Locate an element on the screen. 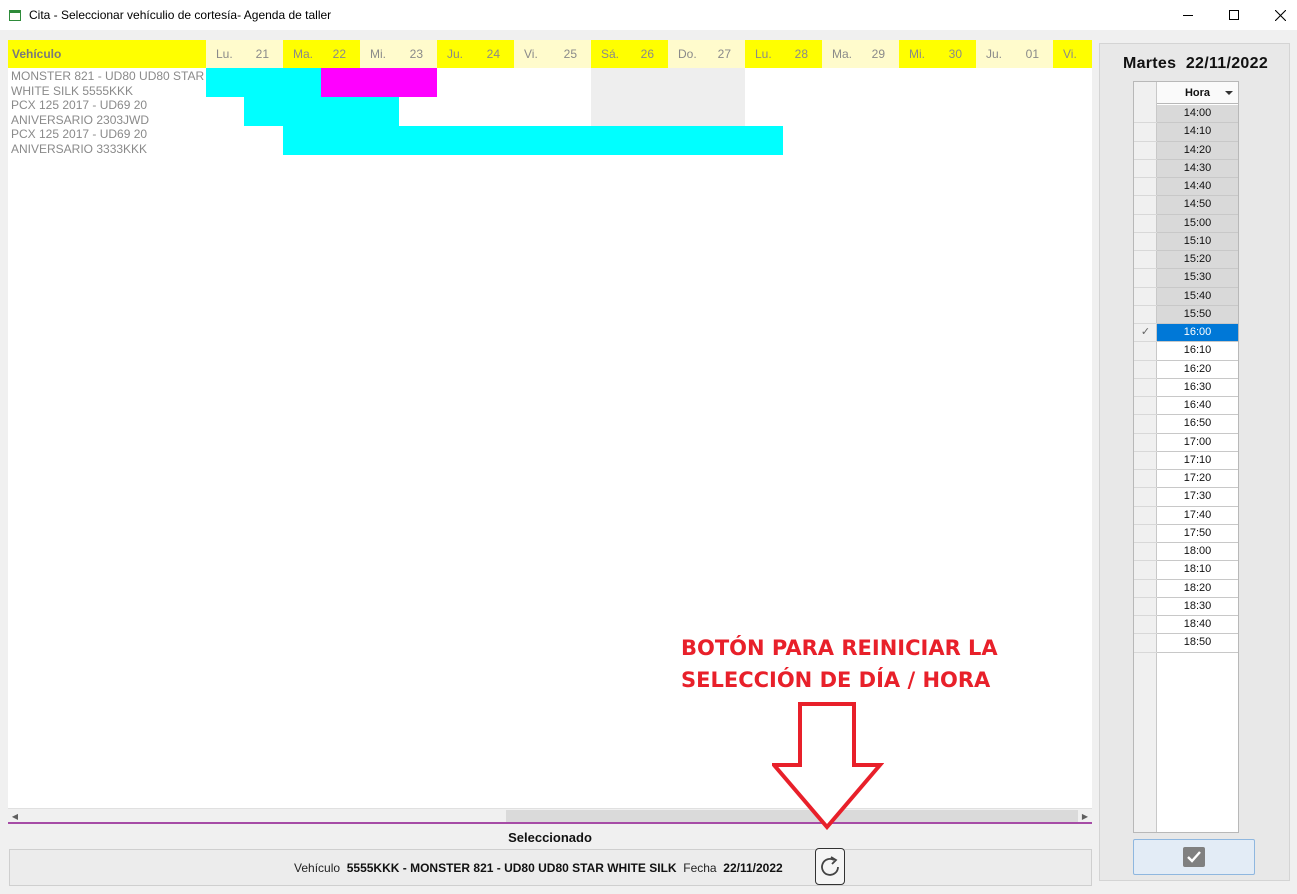 The image size is (1297, 894). day-header: Ma. 22 is located at coordinates (321, 54).